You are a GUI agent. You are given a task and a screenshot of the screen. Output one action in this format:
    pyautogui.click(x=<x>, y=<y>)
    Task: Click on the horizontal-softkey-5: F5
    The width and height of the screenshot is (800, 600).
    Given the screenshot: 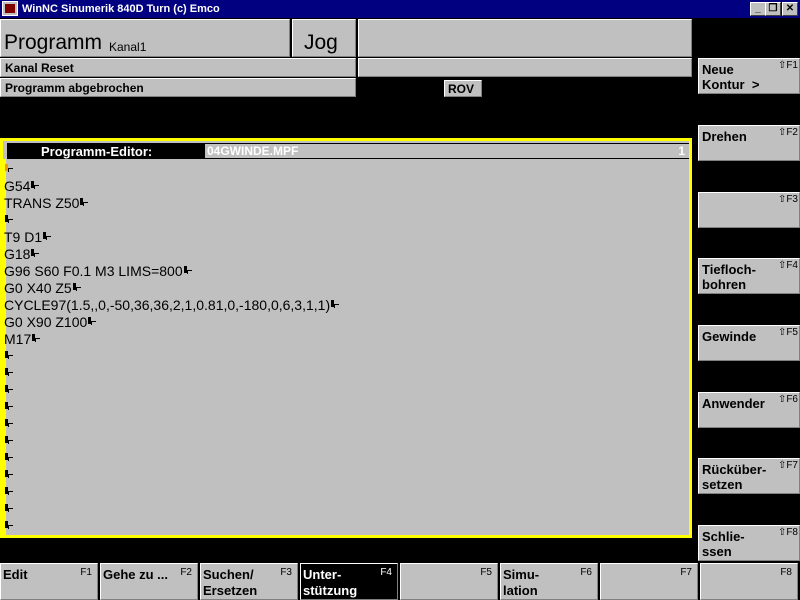 What is the action you would take?
    pyautogui.click(x=449, y=581)
    